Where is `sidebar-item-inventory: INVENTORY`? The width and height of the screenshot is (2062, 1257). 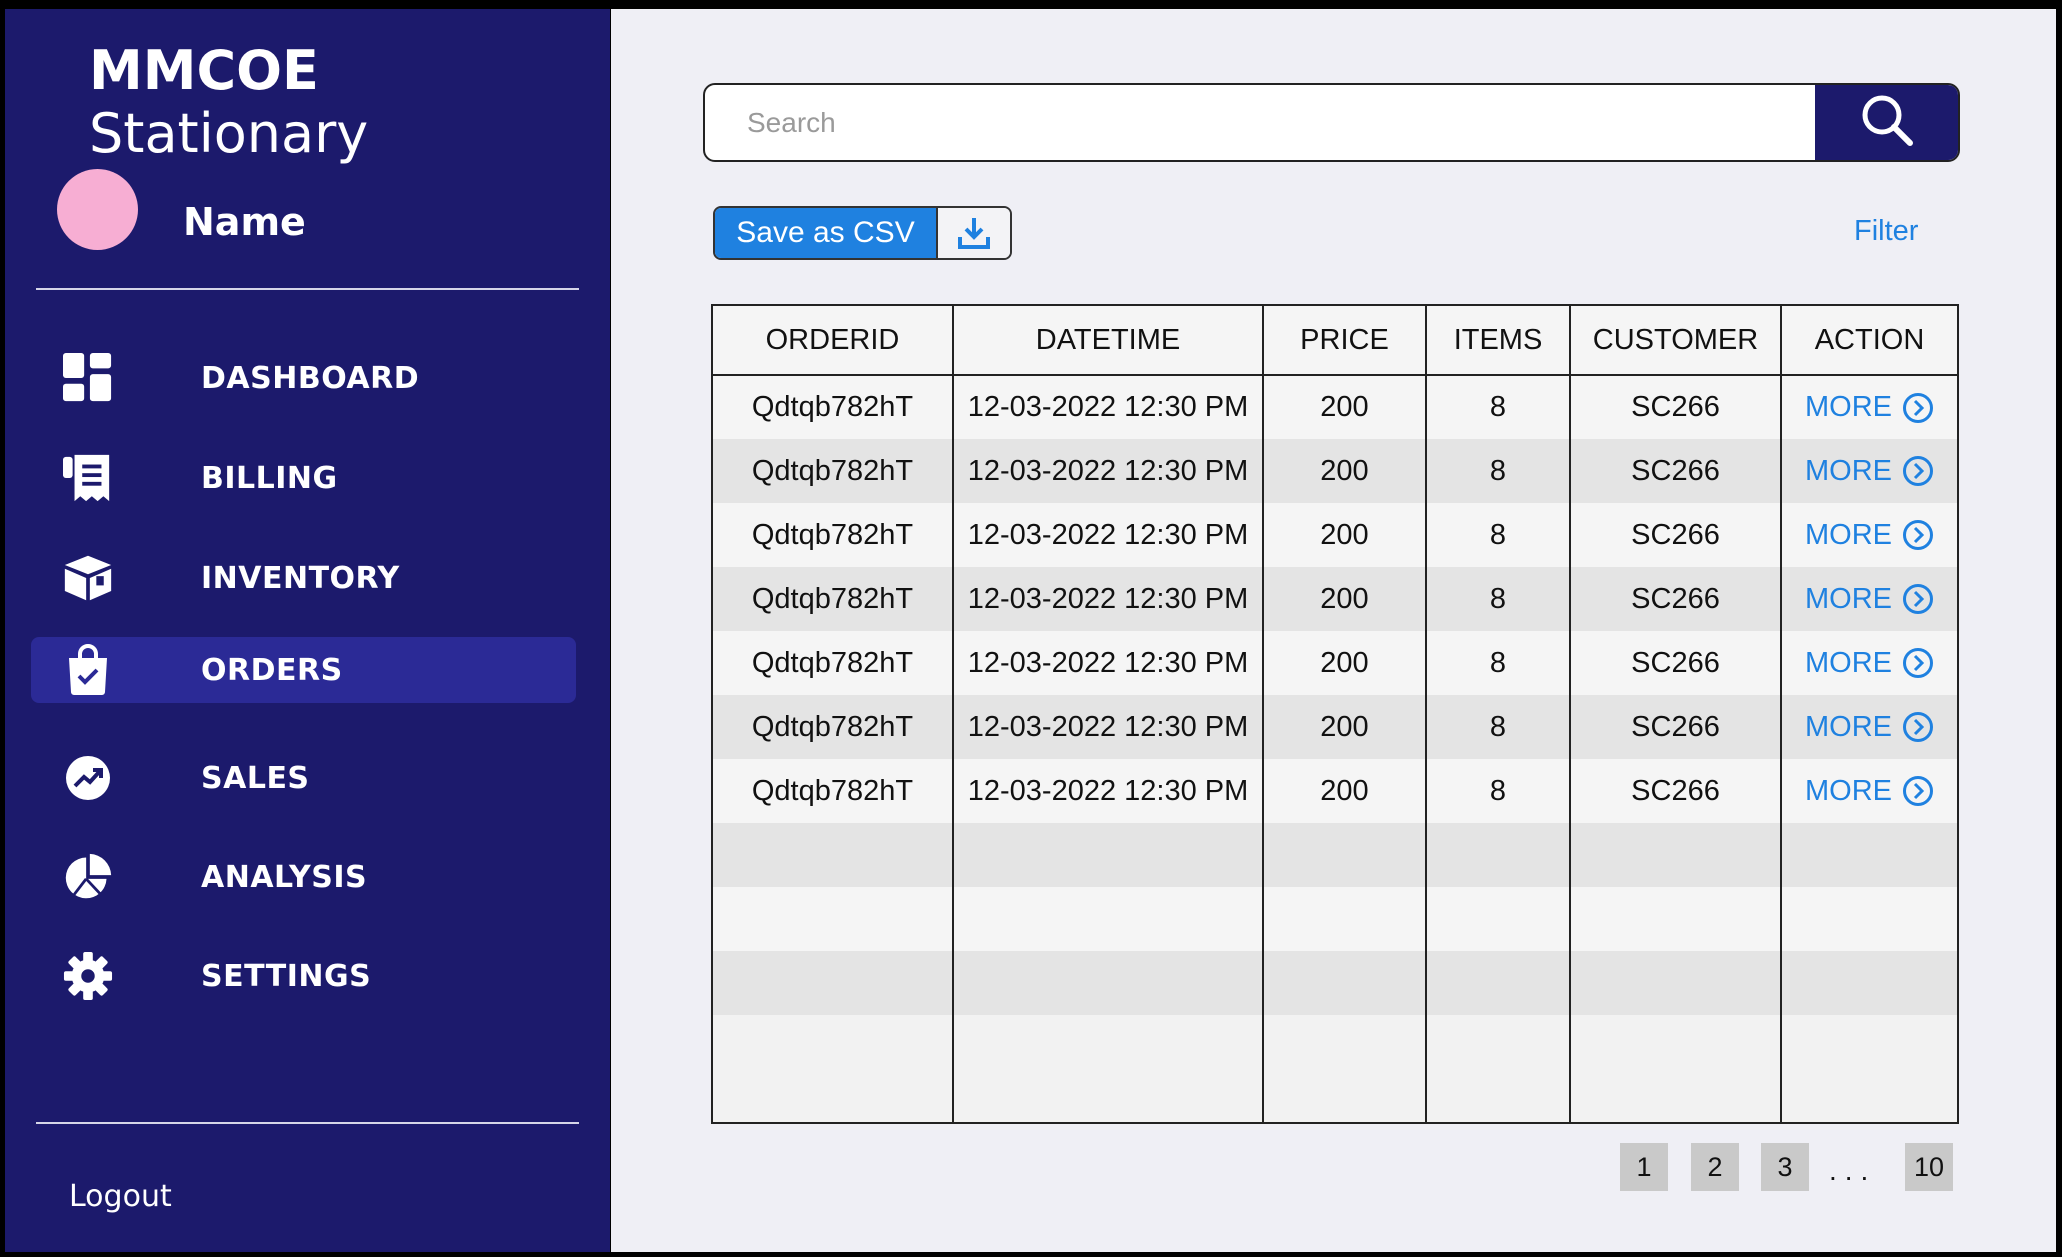 sidebar-item-inventory: INVENTORY is located at coordinates (303, 578).